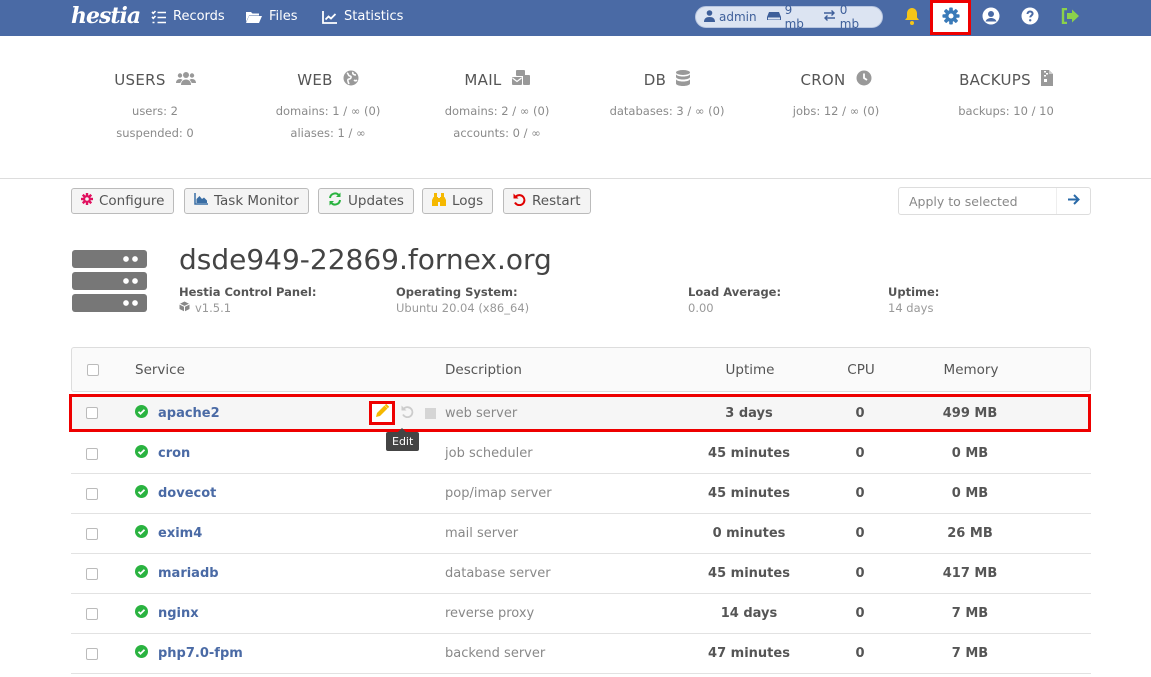 This screenshot has width=1151, height=677. Describe the element at coordinates (283, 16) in the screenshot. I see `nav-files-label: Files` at that location.